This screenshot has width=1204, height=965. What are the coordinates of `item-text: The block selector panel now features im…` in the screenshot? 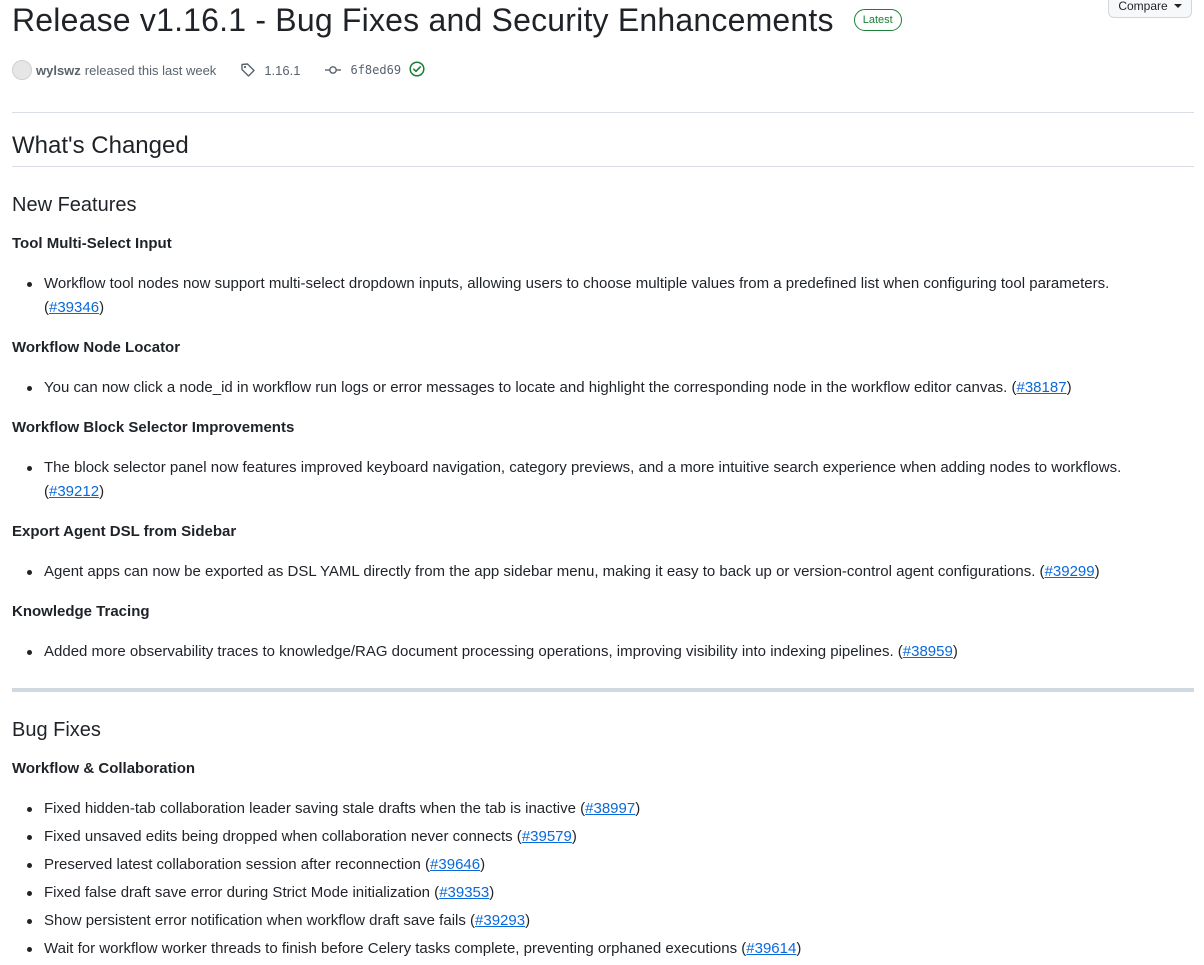 It's located at (583, 467).